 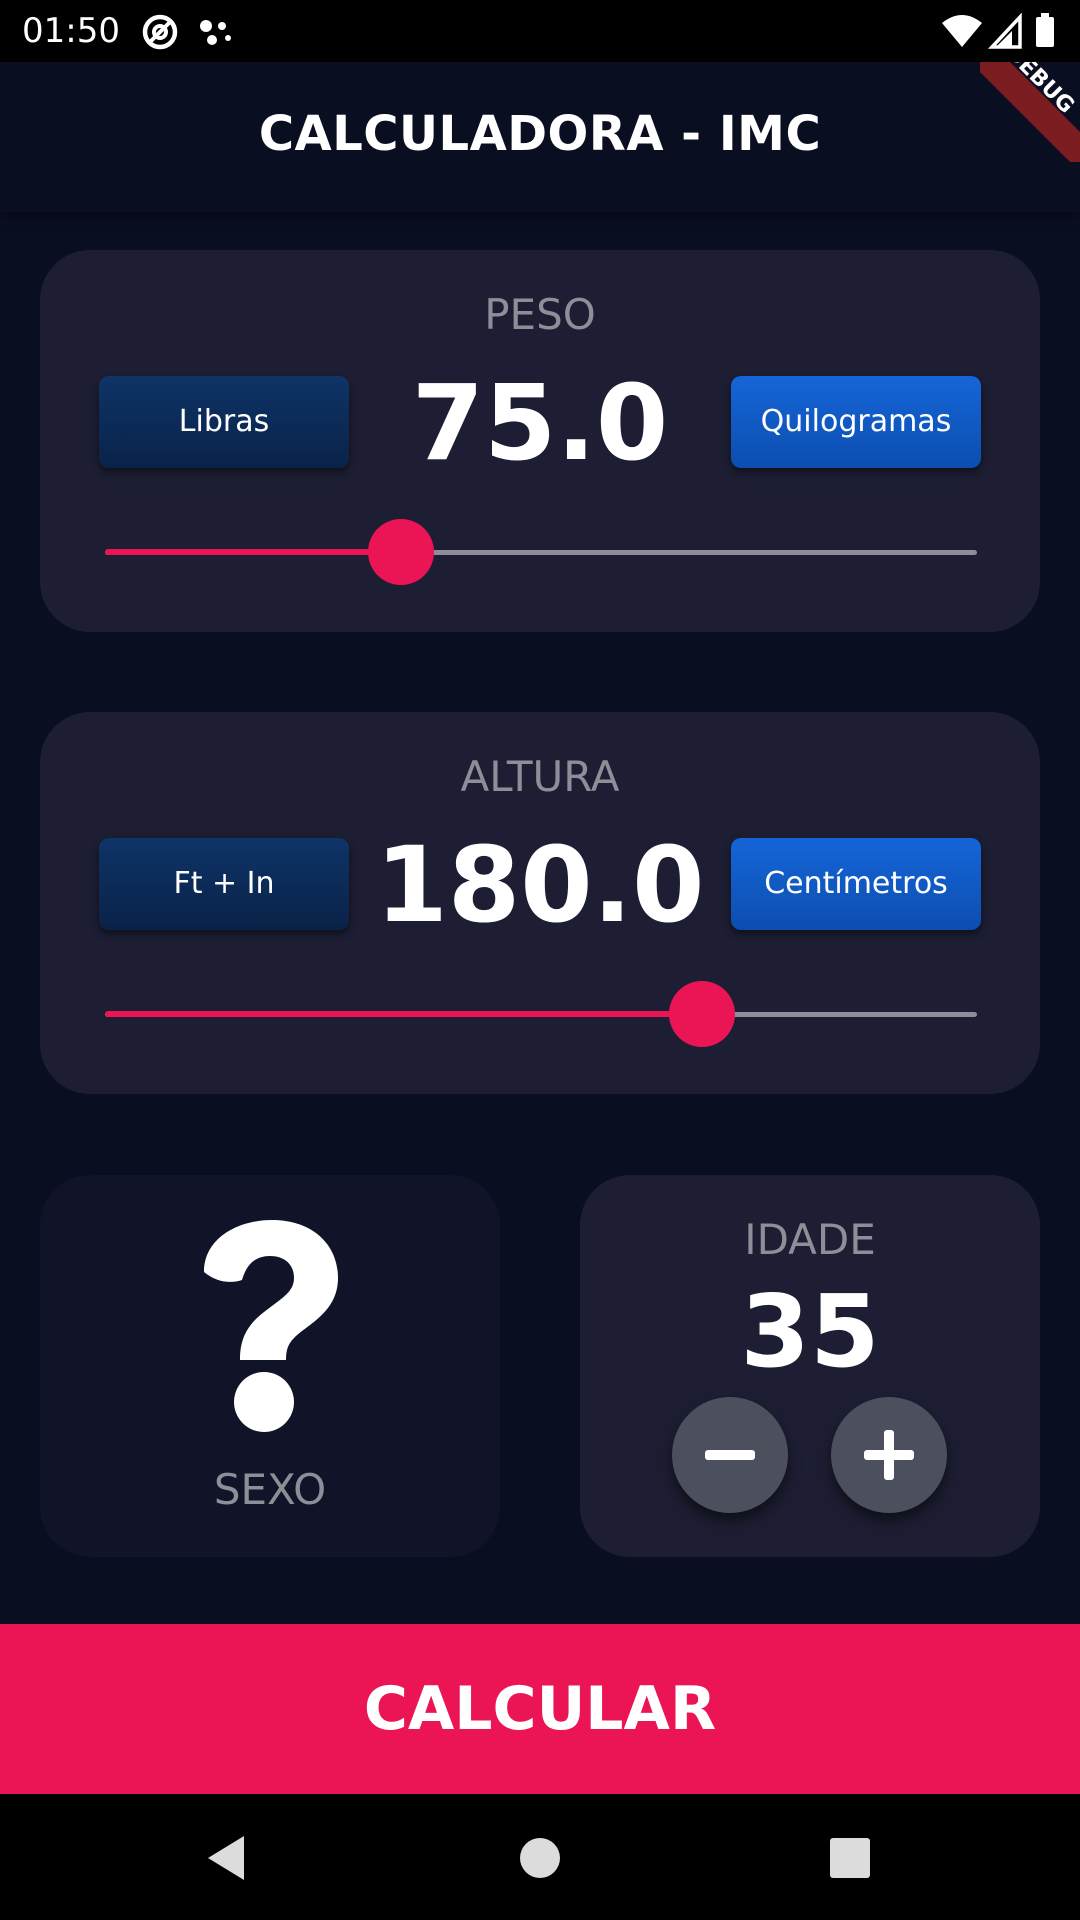 I want to click on app-bar: CALCULADORA - IMC, so click(x=540, y=137).